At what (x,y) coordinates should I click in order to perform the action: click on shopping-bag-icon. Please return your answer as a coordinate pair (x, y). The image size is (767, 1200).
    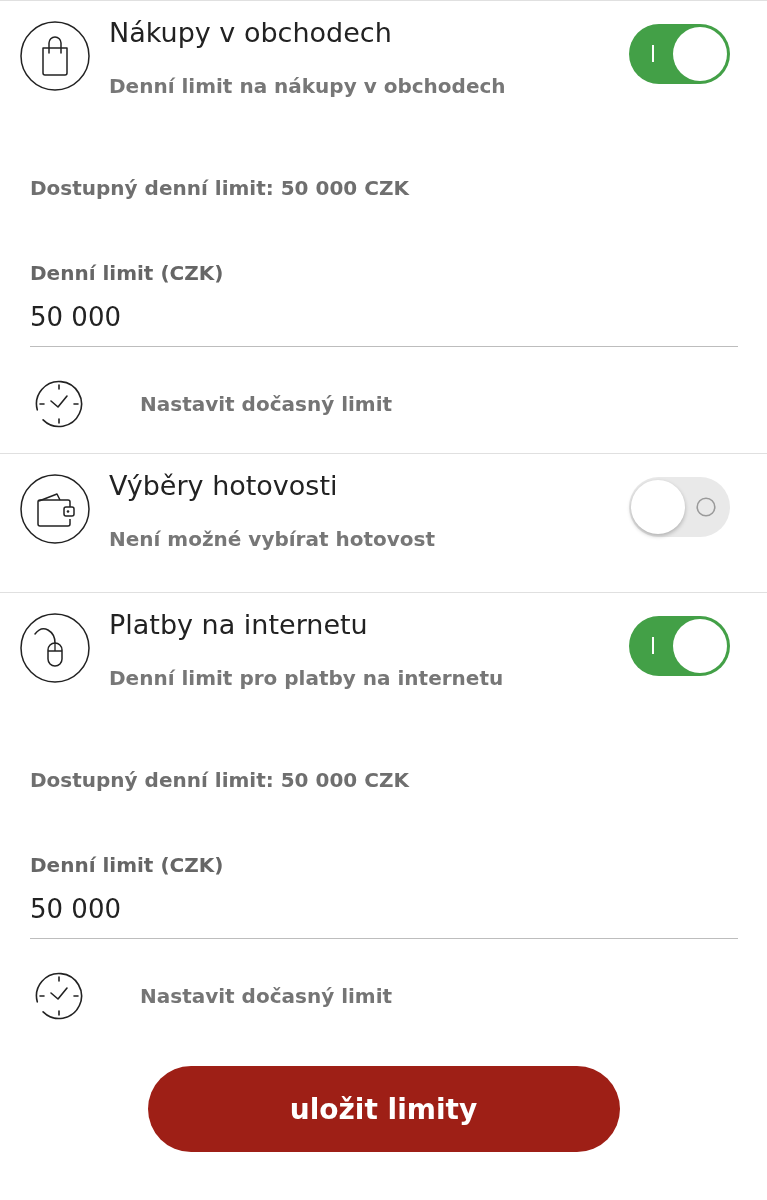
    Looking at the image, I should click on (55, 56).